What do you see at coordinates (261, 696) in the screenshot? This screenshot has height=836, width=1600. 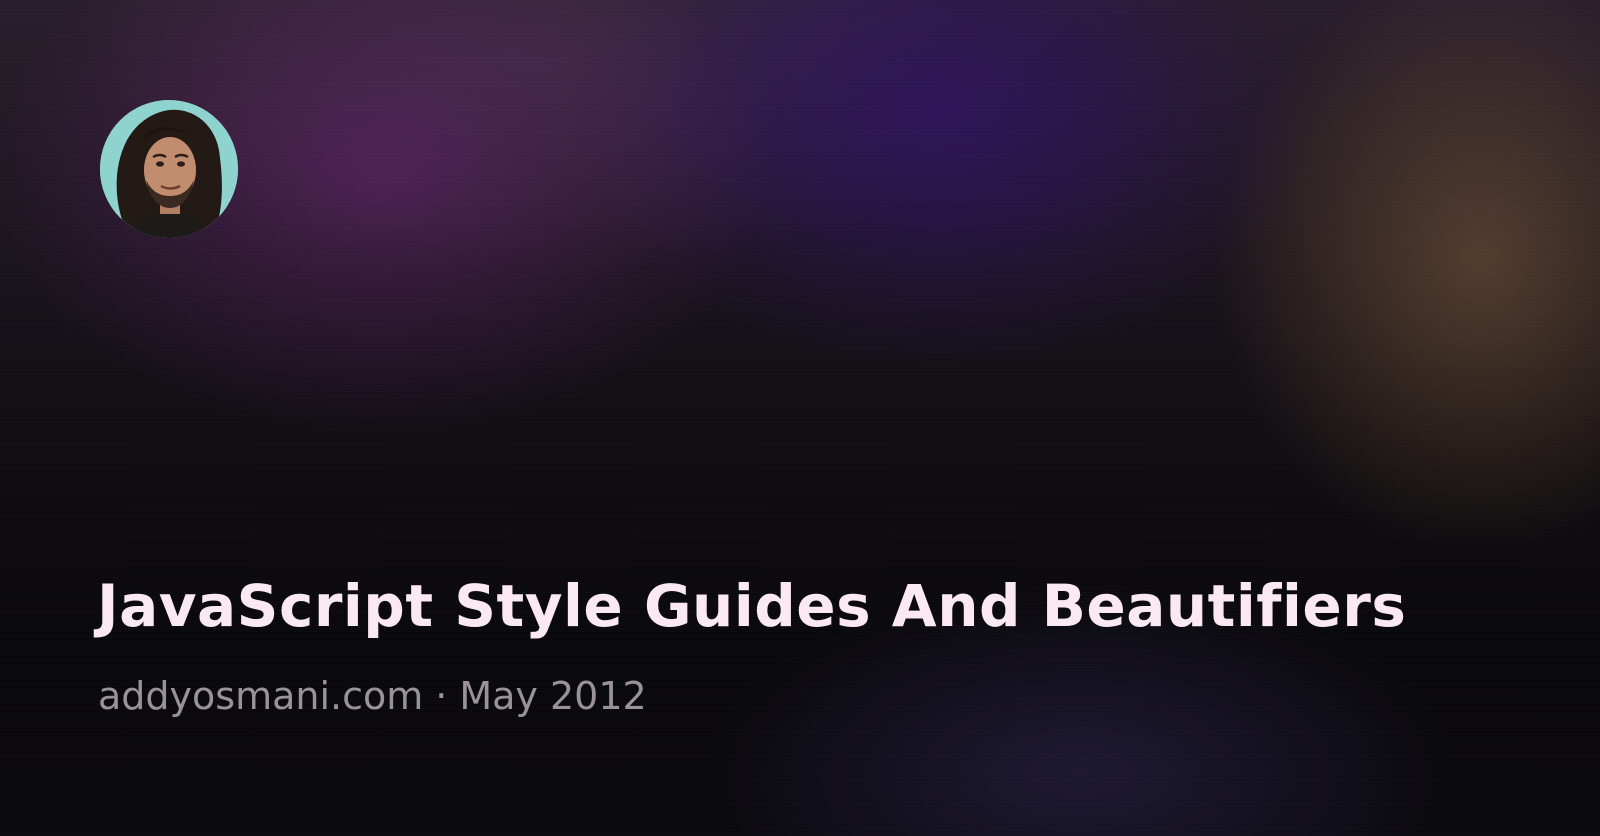 I see `site-name: addyosmani.com` at bounding box center [261, 696].